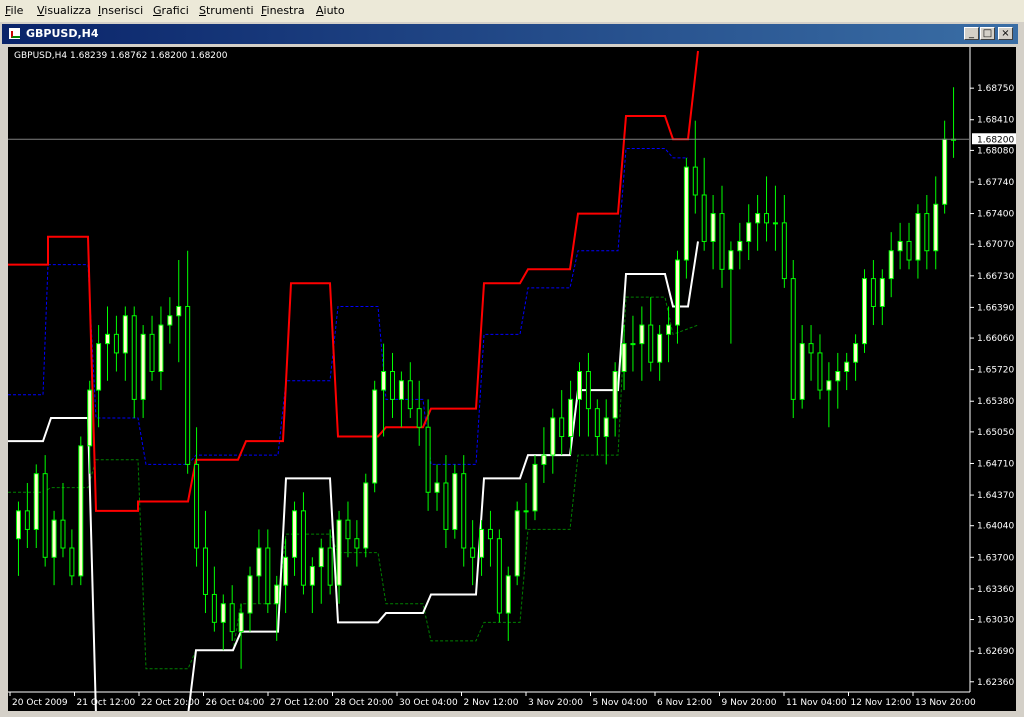 The image size is (1024, 717). I want to click on menu-strumenti: Strumenti, so click(226, 10).